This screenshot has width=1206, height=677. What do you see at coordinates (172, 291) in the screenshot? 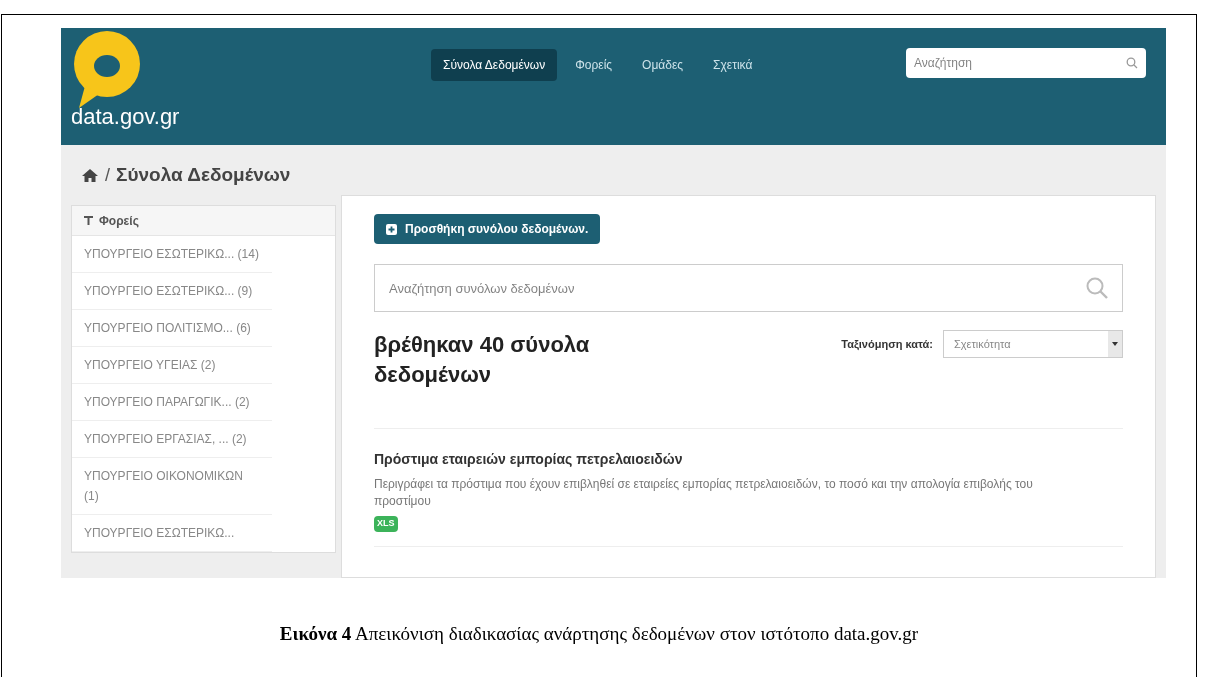
I see `sidebar-item: ΥΠΟΥΡΓΕΙΟ ΕΣΩΤΕΡΙΚΩ... (9)` at bounding box center [172, 291].